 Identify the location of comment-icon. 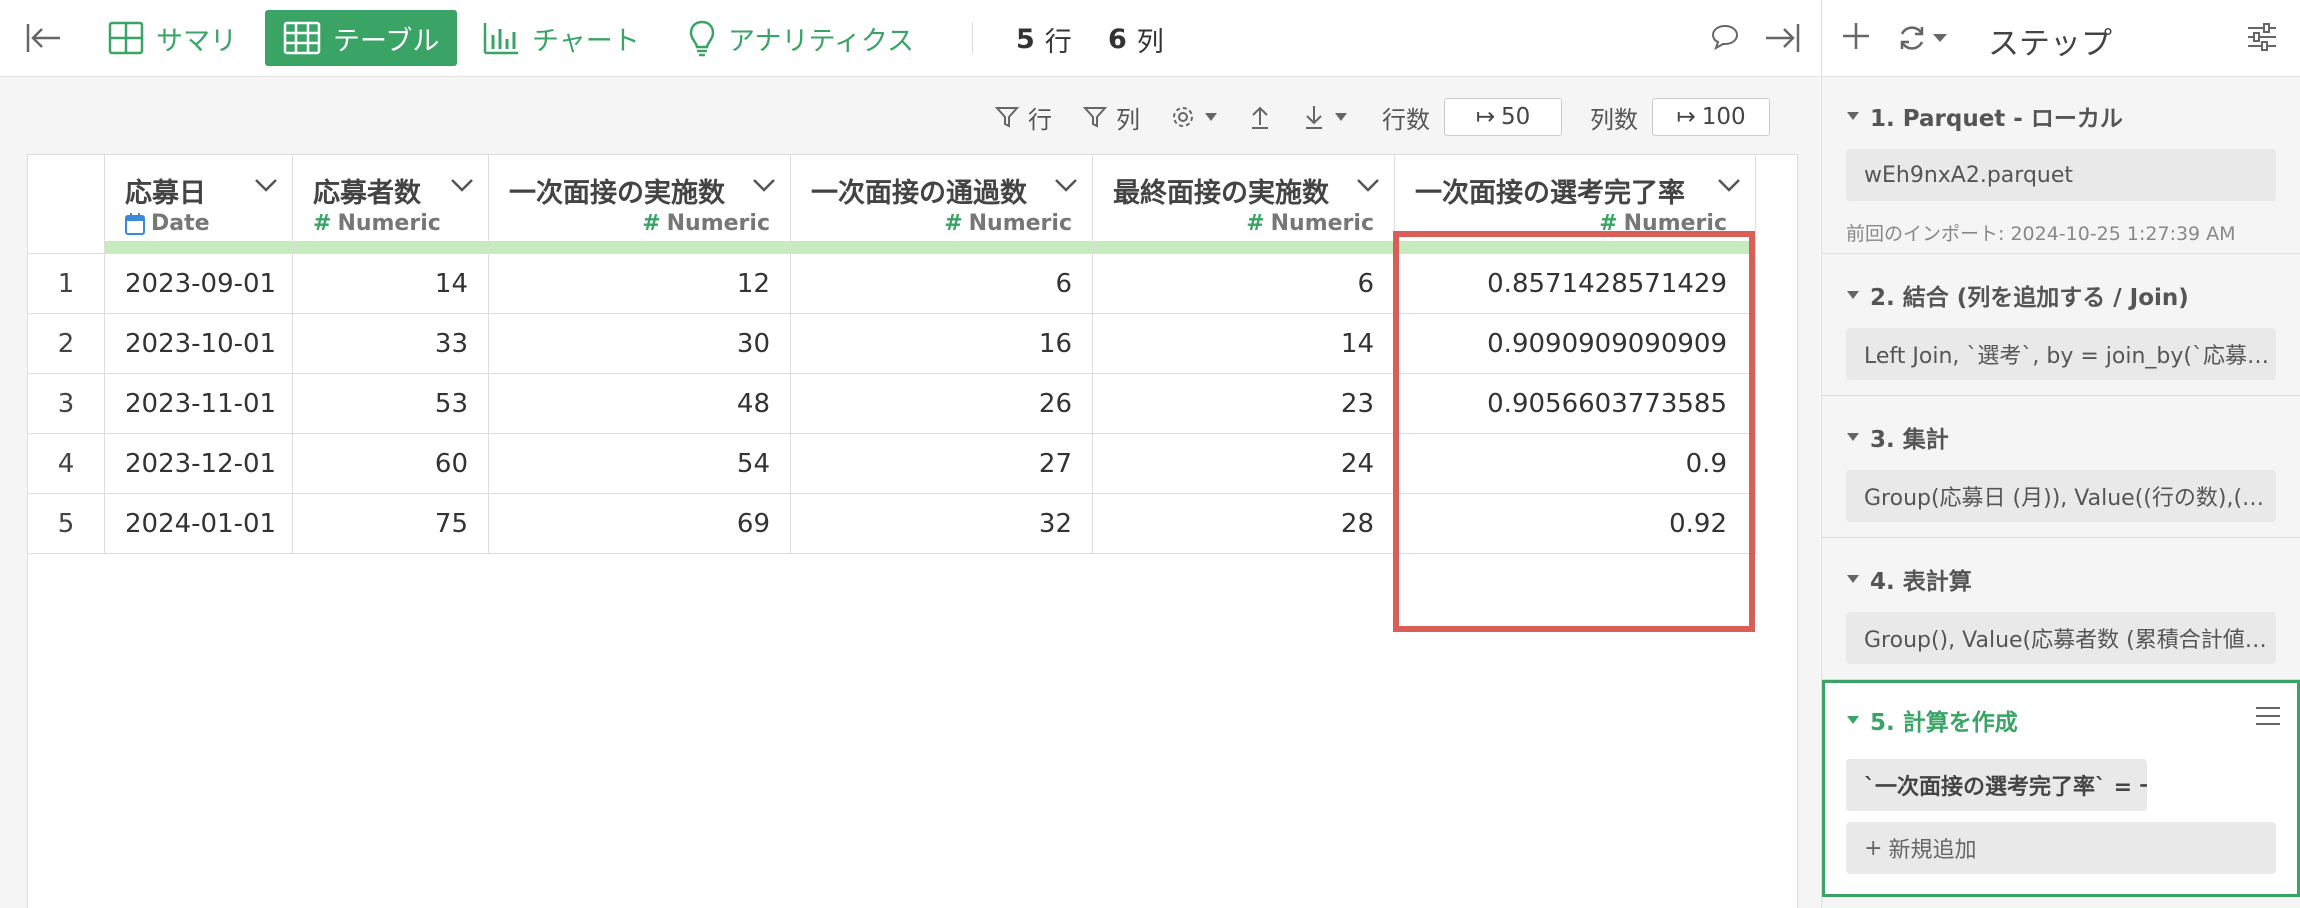
(1725, 37).